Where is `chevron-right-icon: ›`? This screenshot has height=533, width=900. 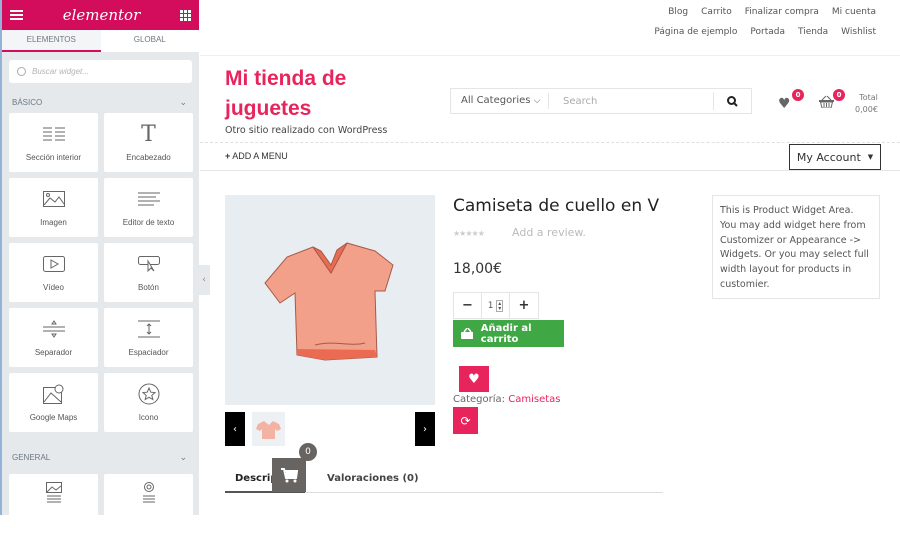 chevron-right-icon: › is located at coordinates (425, 429).